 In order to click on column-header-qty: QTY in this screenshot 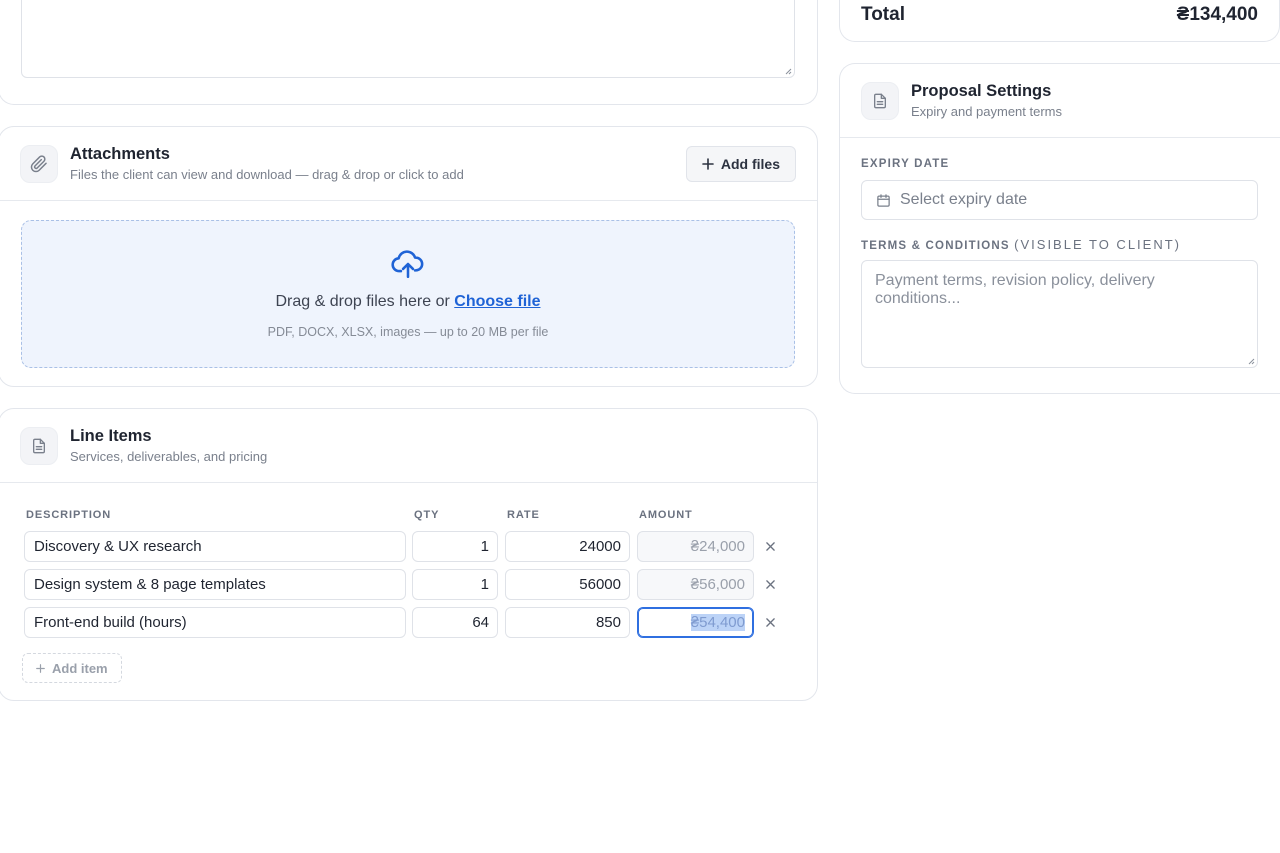, I will do `click(427, 515)`.